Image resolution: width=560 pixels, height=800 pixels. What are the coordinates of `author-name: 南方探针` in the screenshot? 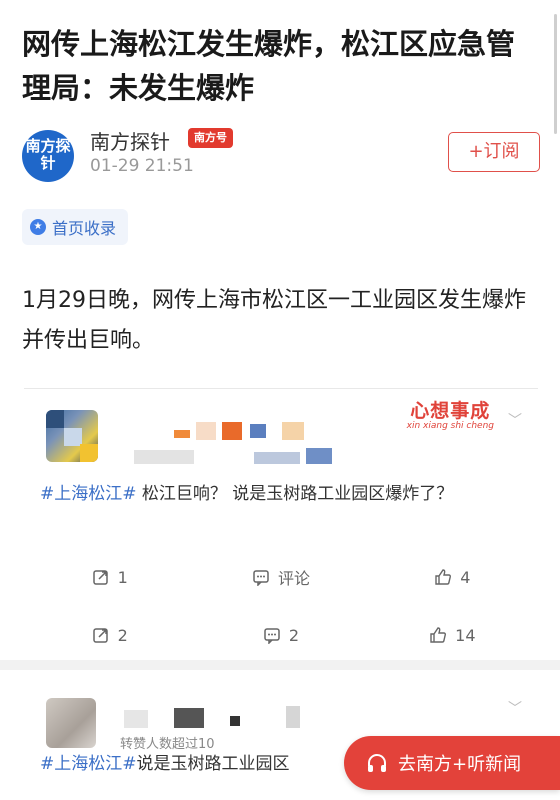 It's located at (130, 140).